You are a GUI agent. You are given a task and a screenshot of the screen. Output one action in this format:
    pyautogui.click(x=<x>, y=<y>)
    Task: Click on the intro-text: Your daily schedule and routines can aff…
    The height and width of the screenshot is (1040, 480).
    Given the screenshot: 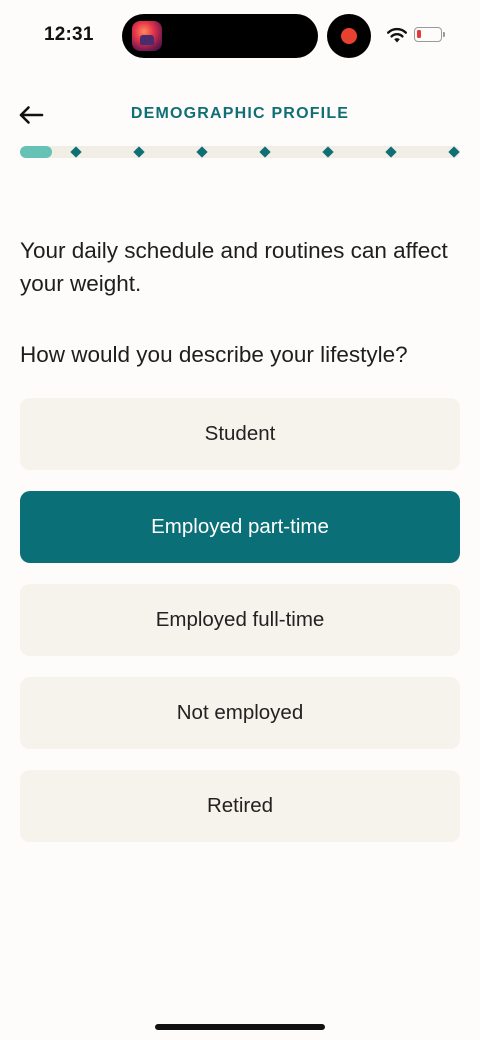 What is the action you would take?
    pyautogui.click(x=234, y=267)
    